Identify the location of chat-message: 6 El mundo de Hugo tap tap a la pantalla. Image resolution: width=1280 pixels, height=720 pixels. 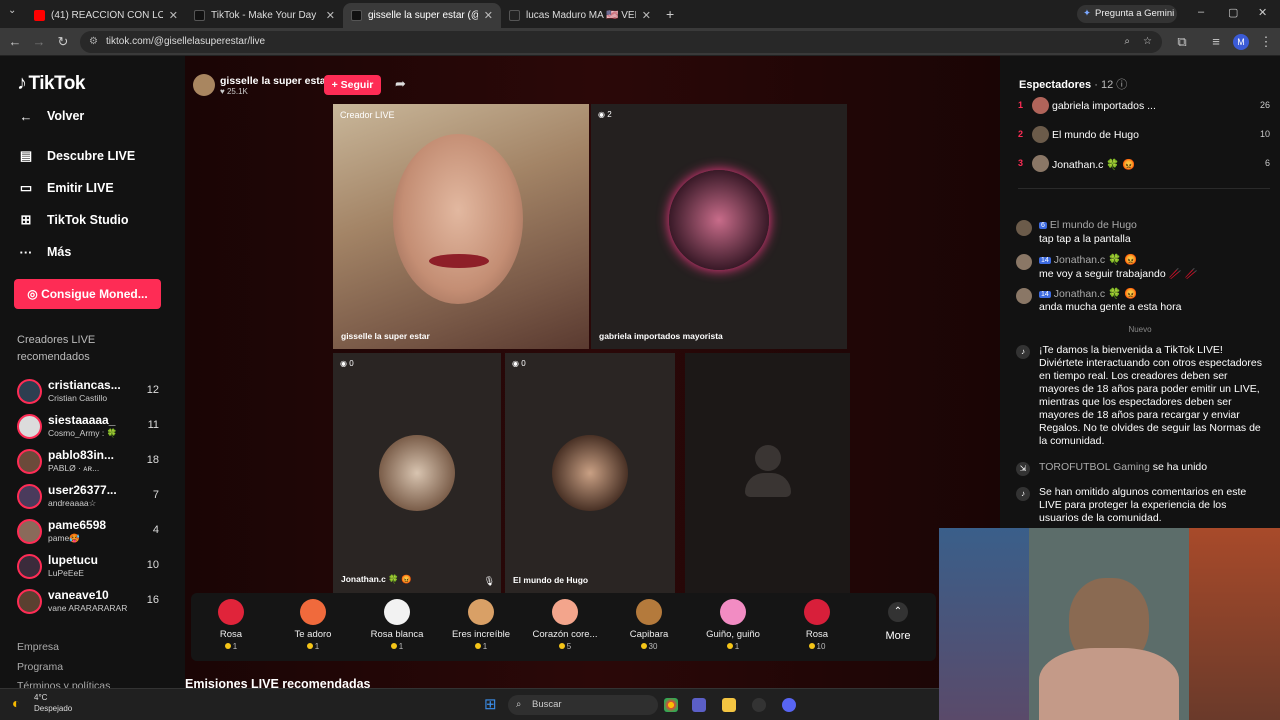
(1144, 234).